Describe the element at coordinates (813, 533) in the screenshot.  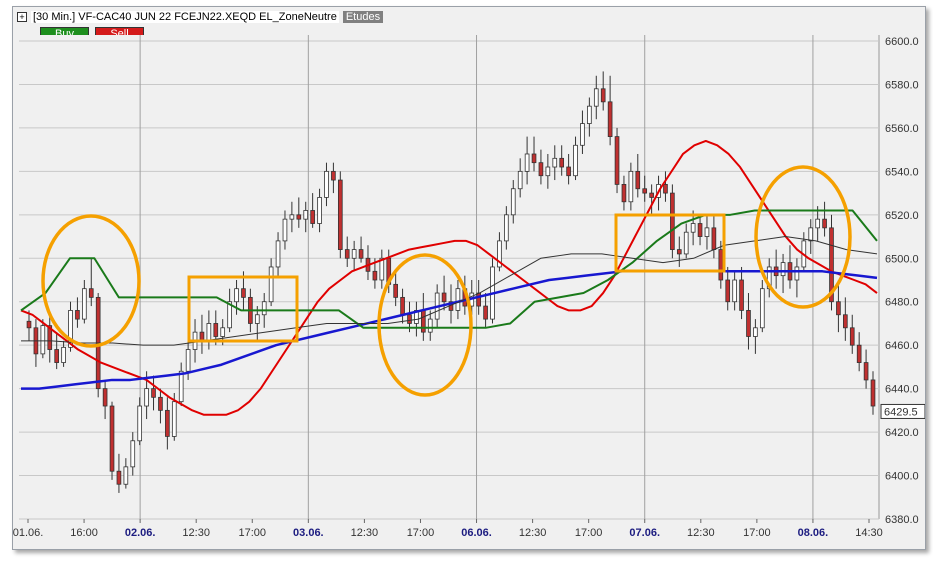
I see `x-tick-label: 08.06.` at that location.